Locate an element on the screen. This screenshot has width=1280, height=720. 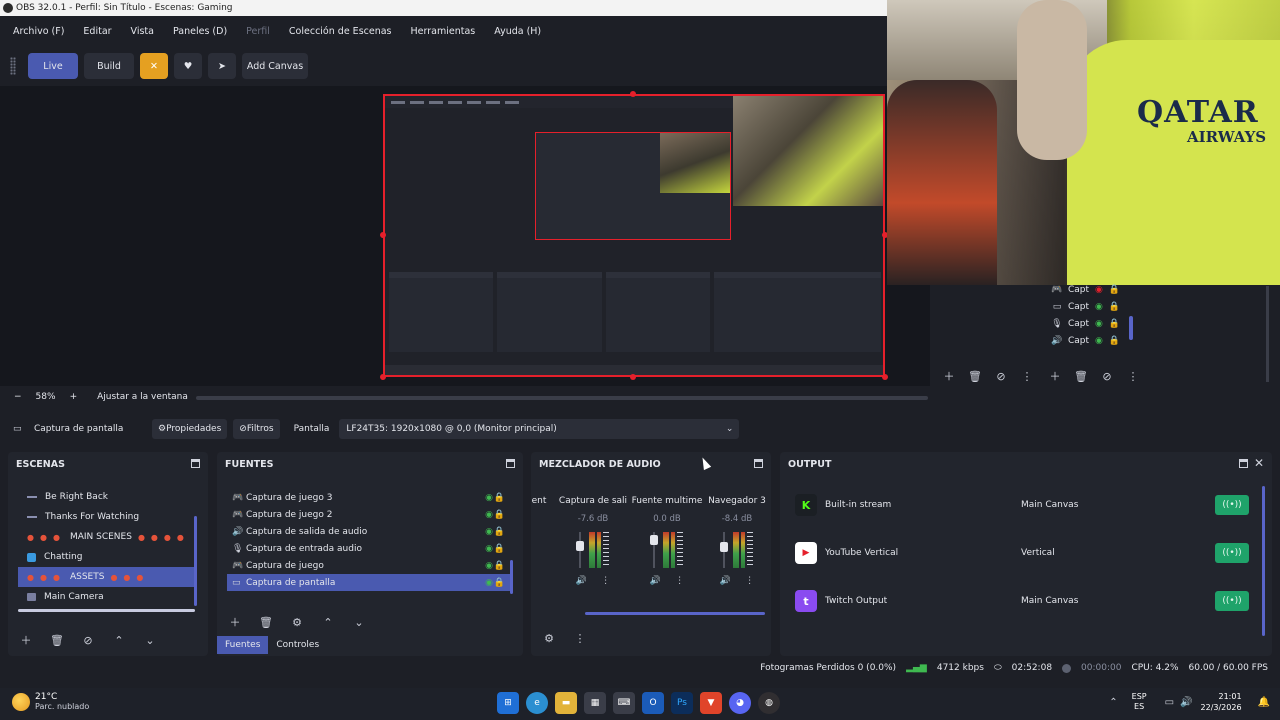
sources-scrollbar is located at coordinates (511, 577).